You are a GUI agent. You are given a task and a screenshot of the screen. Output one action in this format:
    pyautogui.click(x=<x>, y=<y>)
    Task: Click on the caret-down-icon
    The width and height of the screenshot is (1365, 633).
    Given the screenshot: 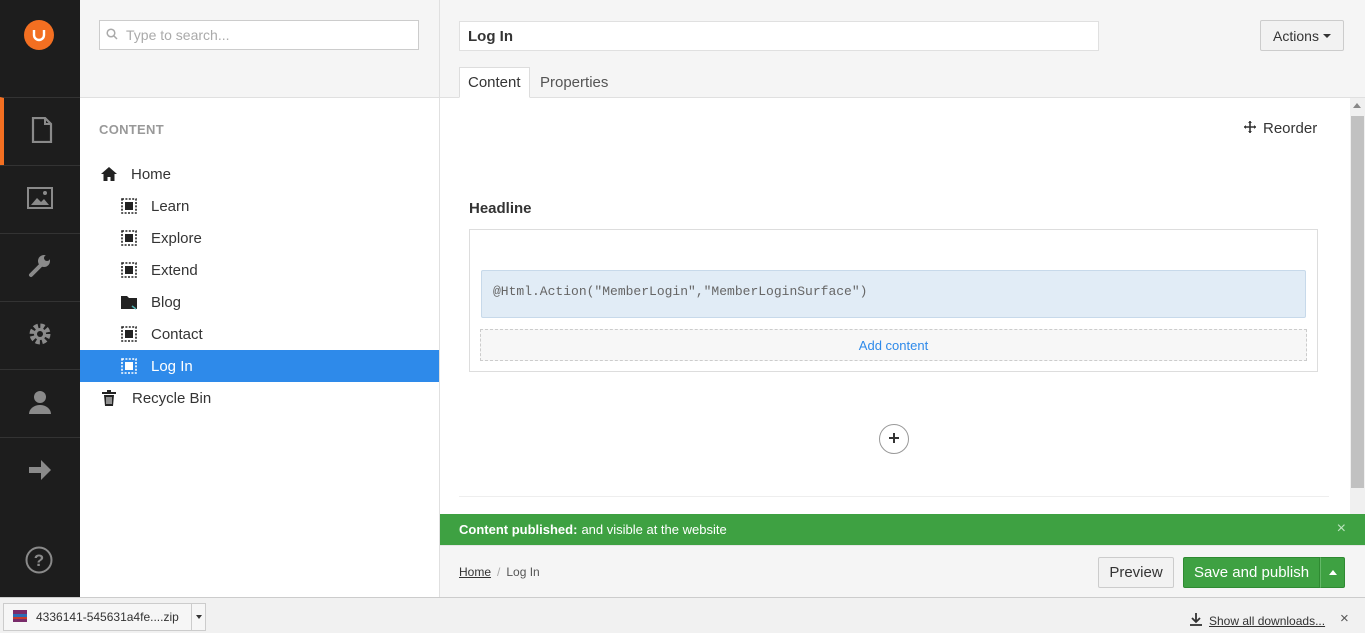 What is the action you would take?
    pyautogui.click(x=1326, y=35)
    